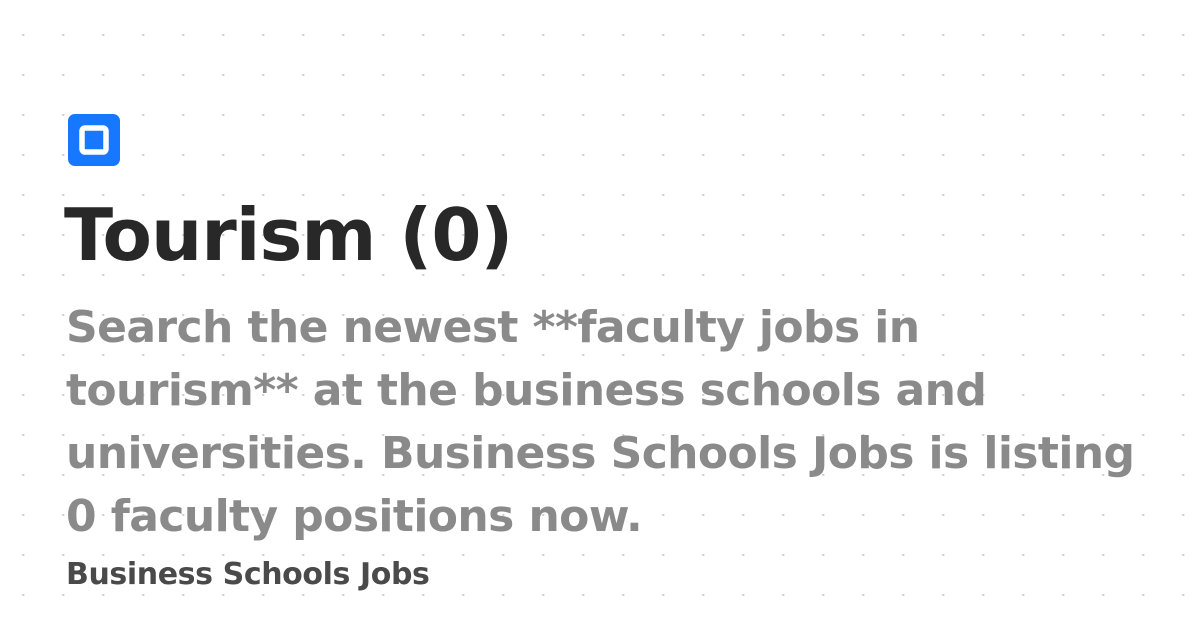  What do you see at coordinates (248, 574) in the screenshot?
I see `site-name: Business Schools Jobs` at bounding box center [248, 574].